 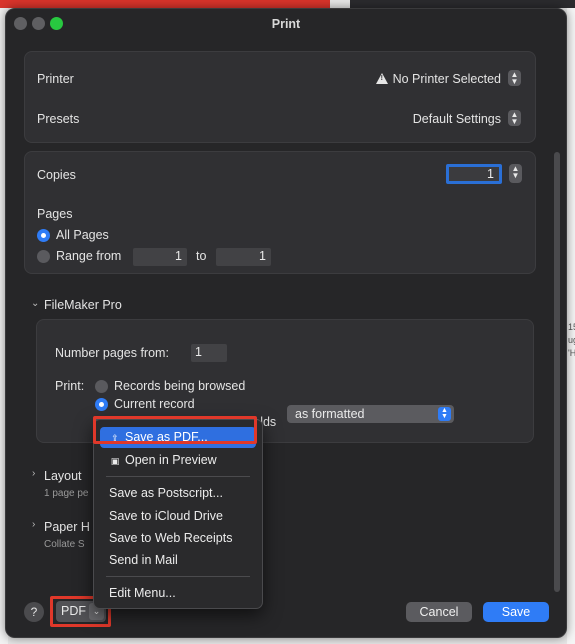 What do you see at coordinates (457, 119) in the screenshot?
I see `presets-popup: Default Settings` at bounding box center [457, 119].